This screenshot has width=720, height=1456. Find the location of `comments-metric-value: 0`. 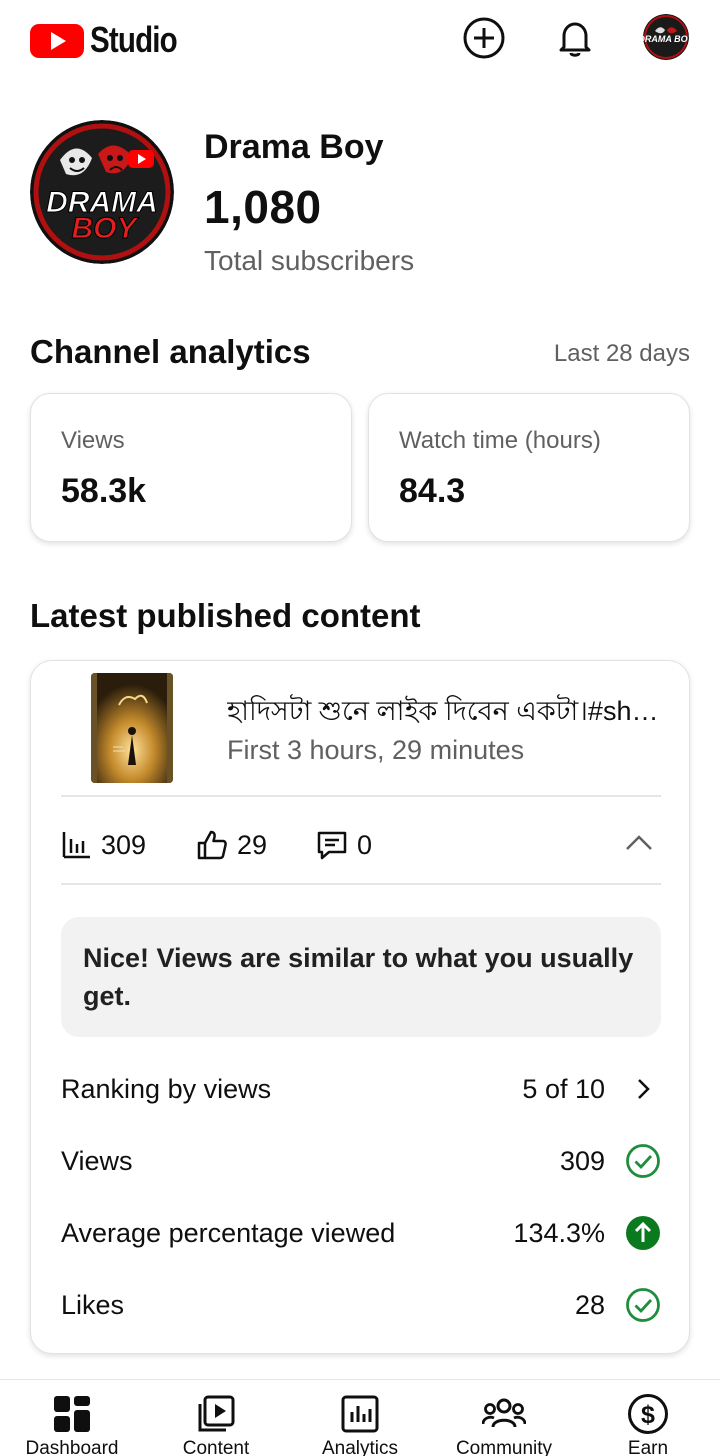

comments-metric-value: 0 is located at coordinates (365, 844).